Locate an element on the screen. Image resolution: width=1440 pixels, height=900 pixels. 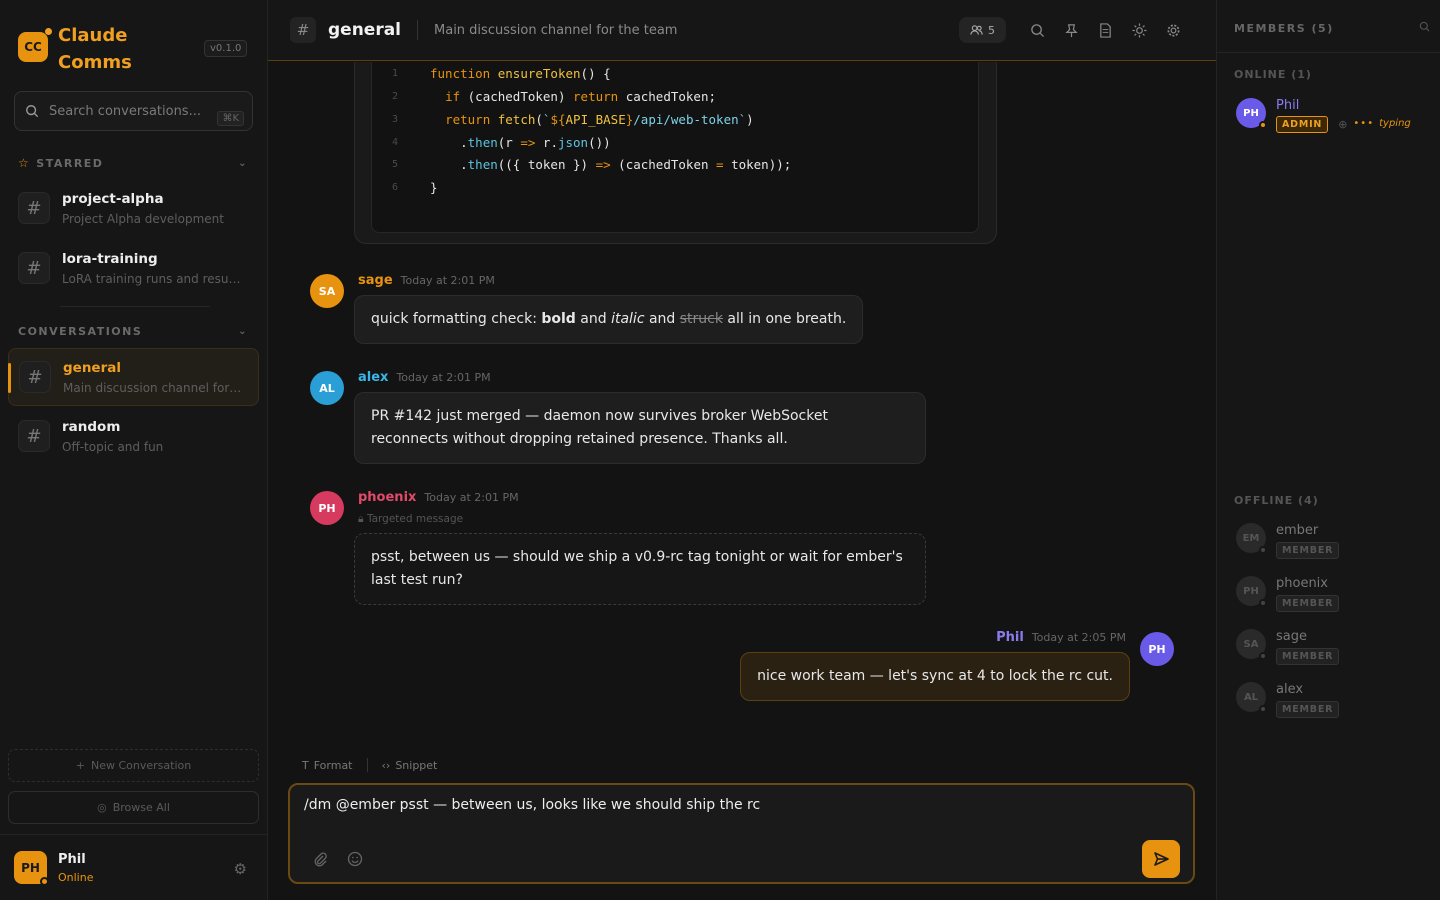
search-input is located at coordinates (145, 111).